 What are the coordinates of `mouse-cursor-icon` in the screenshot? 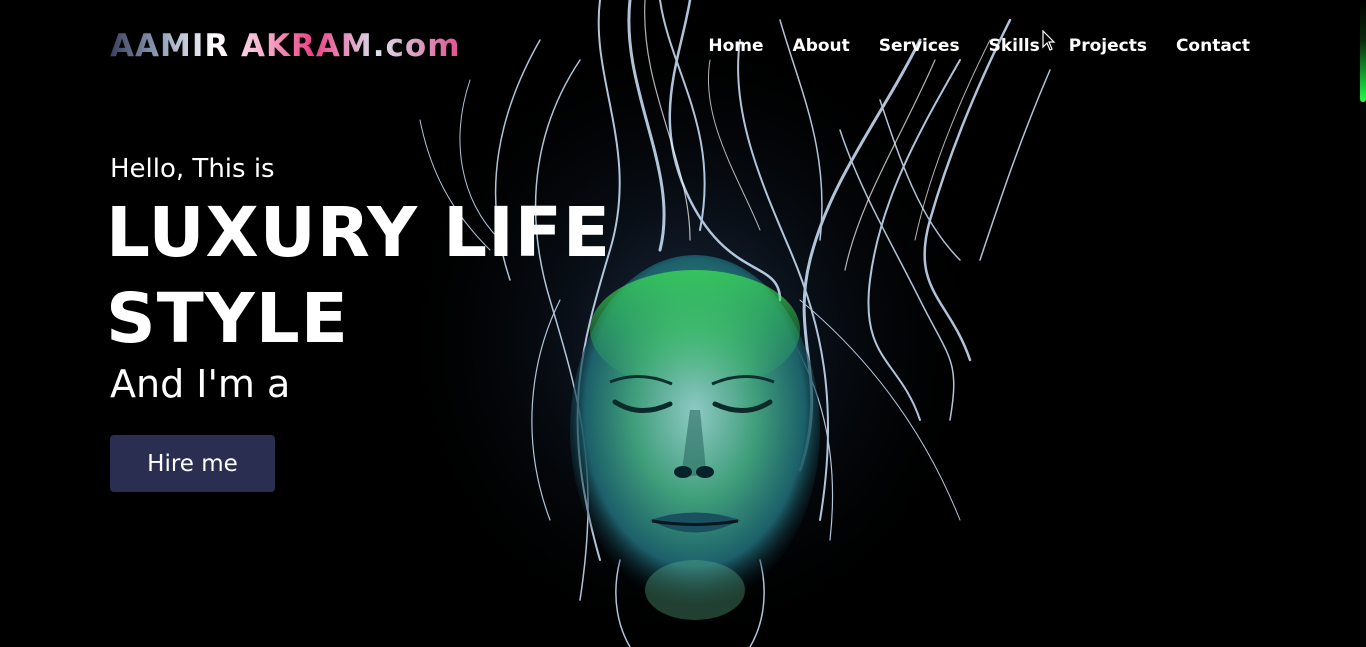 It's located at (1049, 40).